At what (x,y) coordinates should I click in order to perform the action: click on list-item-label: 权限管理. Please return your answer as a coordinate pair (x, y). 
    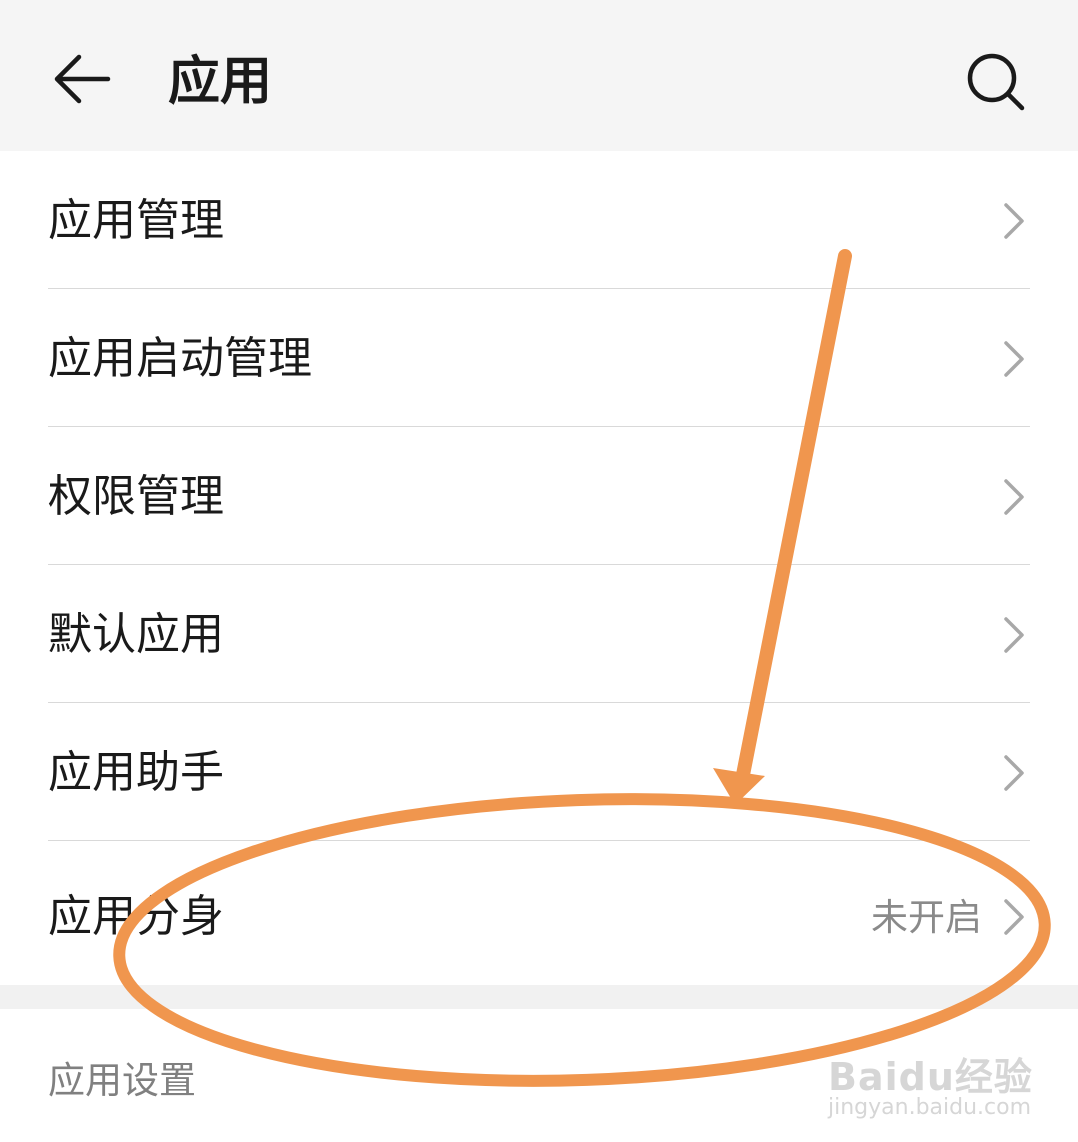
    Looking at the image, I should click on (136, 496).